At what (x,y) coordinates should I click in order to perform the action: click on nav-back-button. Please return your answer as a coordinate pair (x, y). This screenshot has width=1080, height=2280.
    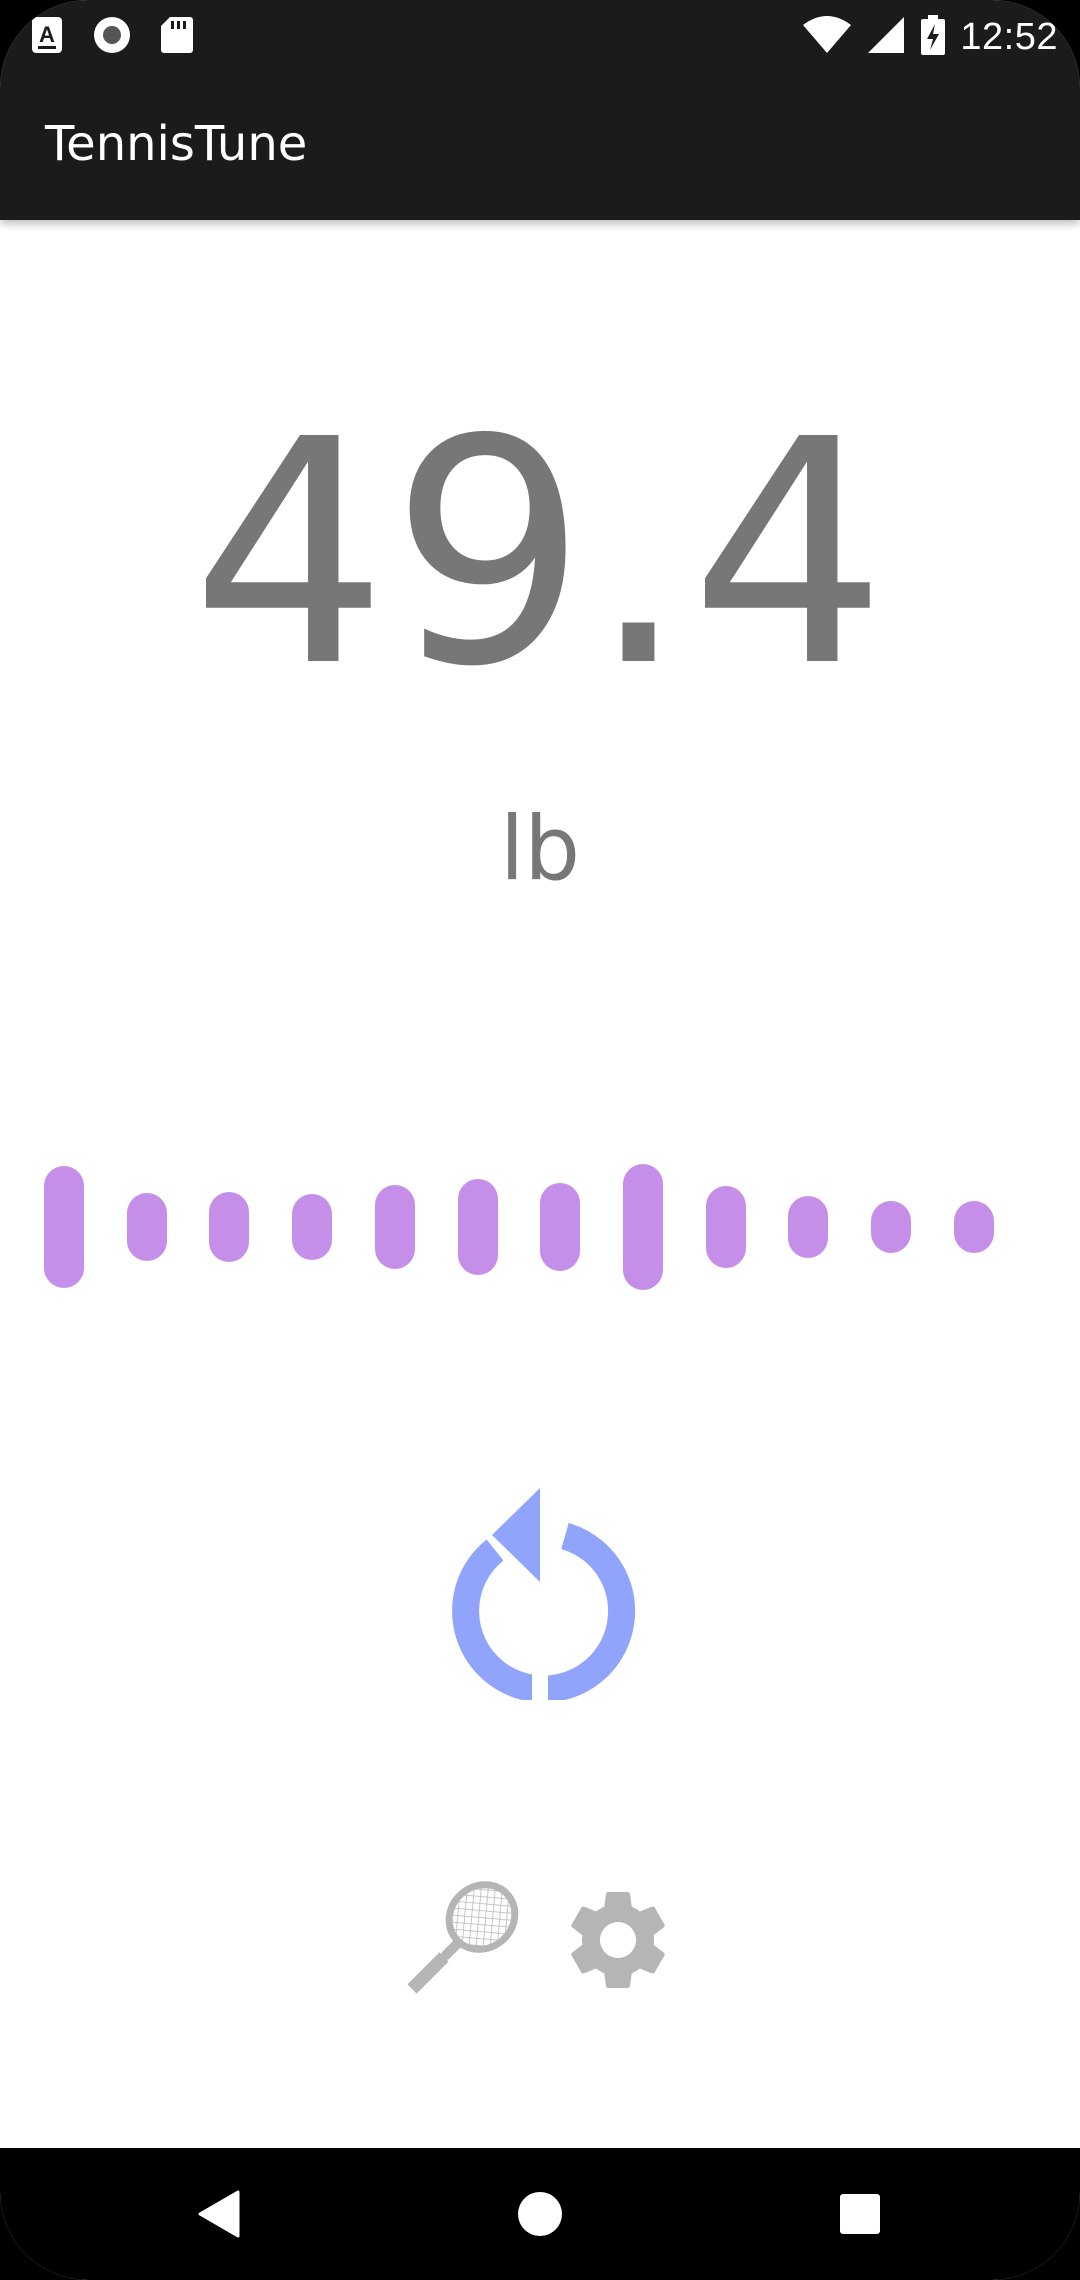
    Looking at the image, I should click on (220, 2214).